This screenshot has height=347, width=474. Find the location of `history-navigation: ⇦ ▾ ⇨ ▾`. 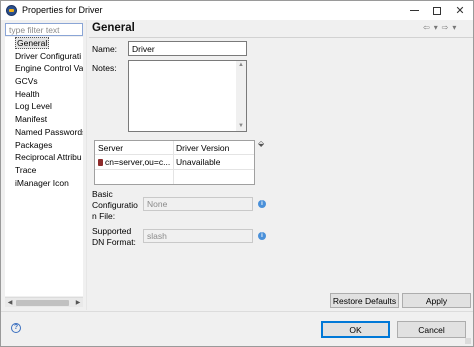

history-navigation: ⇦ ▾ ⇨ ▾ is located at coordinates (439, 27).